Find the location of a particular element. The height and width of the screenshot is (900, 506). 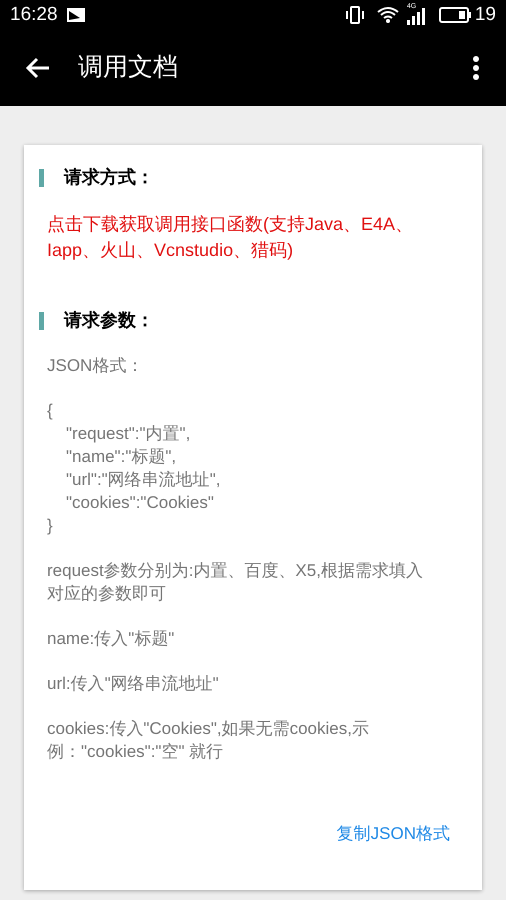

battery-icon is located at coordinates (454, 15).